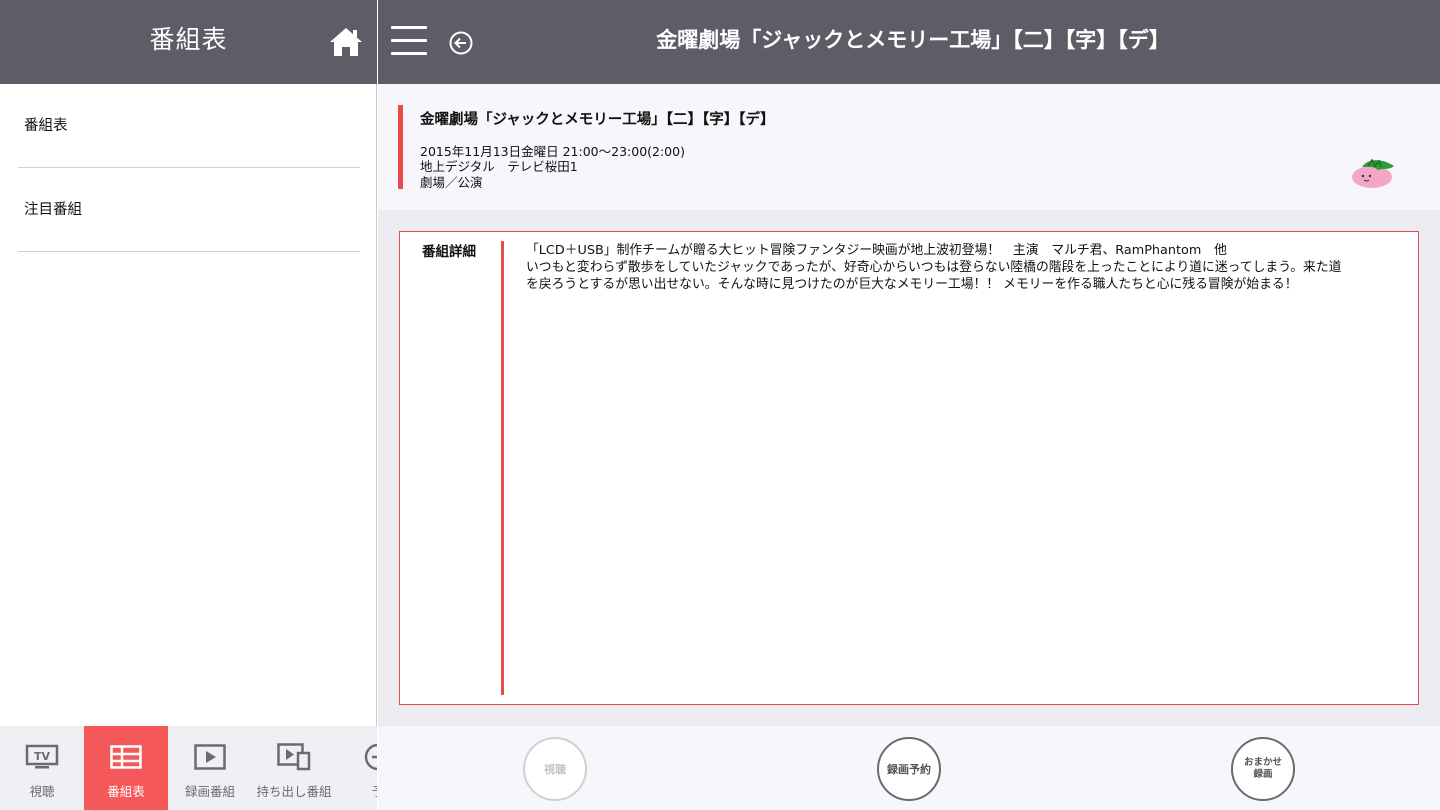  I want to click on watch-button-label: 視聴, so click(555, 769).